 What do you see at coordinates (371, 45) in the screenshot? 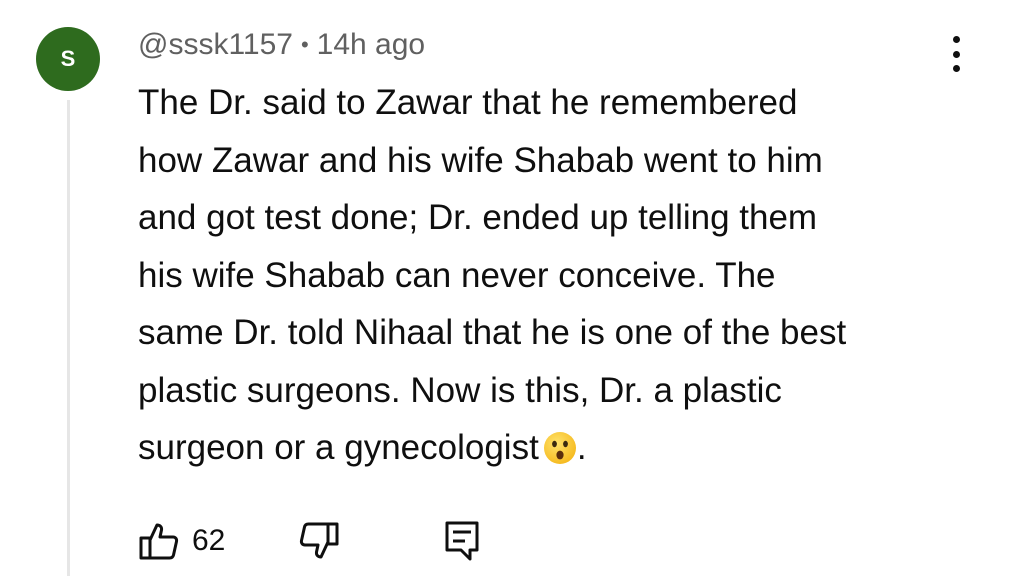
I see `comment-time: 14h ago` at bounding box center [371, 45].